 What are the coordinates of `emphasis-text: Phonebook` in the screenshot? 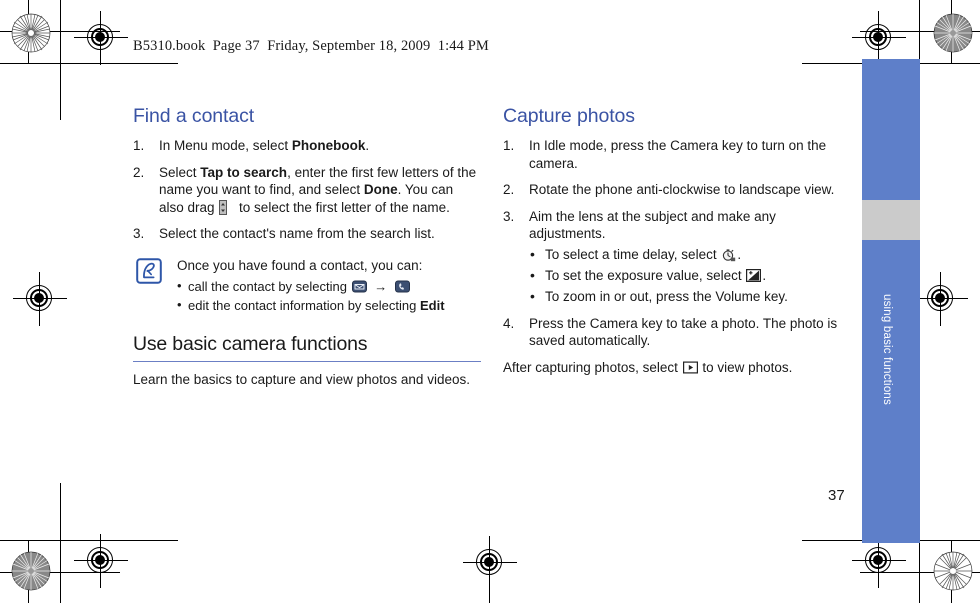 It's located at (328, 145).